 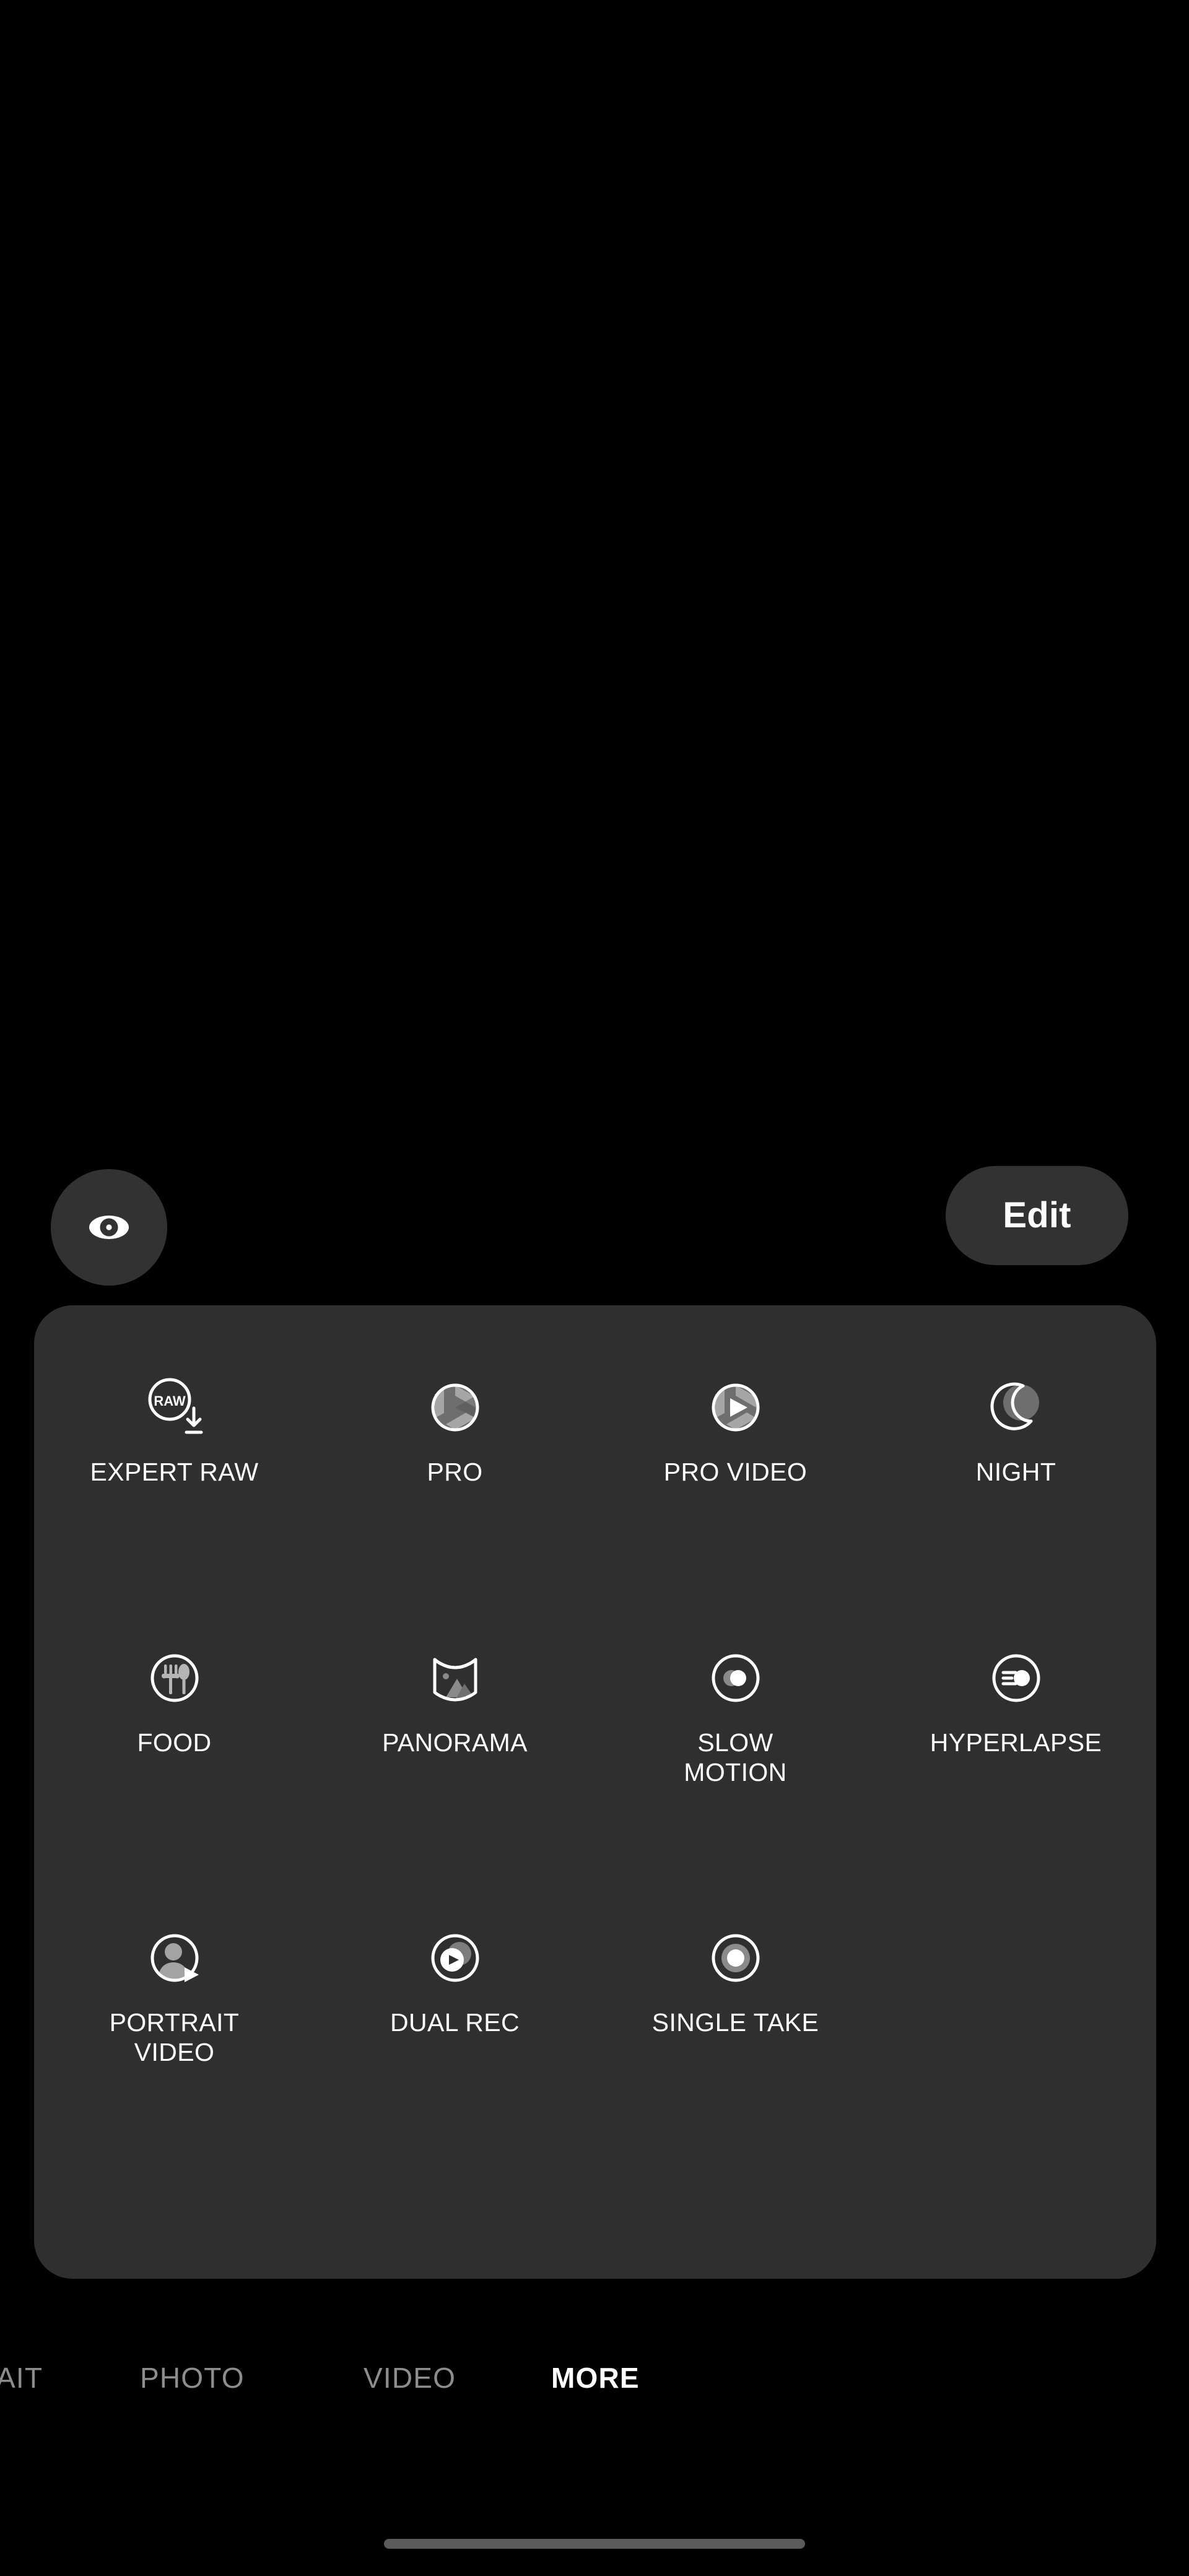 I want to click on mode-item-hyperlapse: HYPERLAPSE, so click(x=1016, y=1716).